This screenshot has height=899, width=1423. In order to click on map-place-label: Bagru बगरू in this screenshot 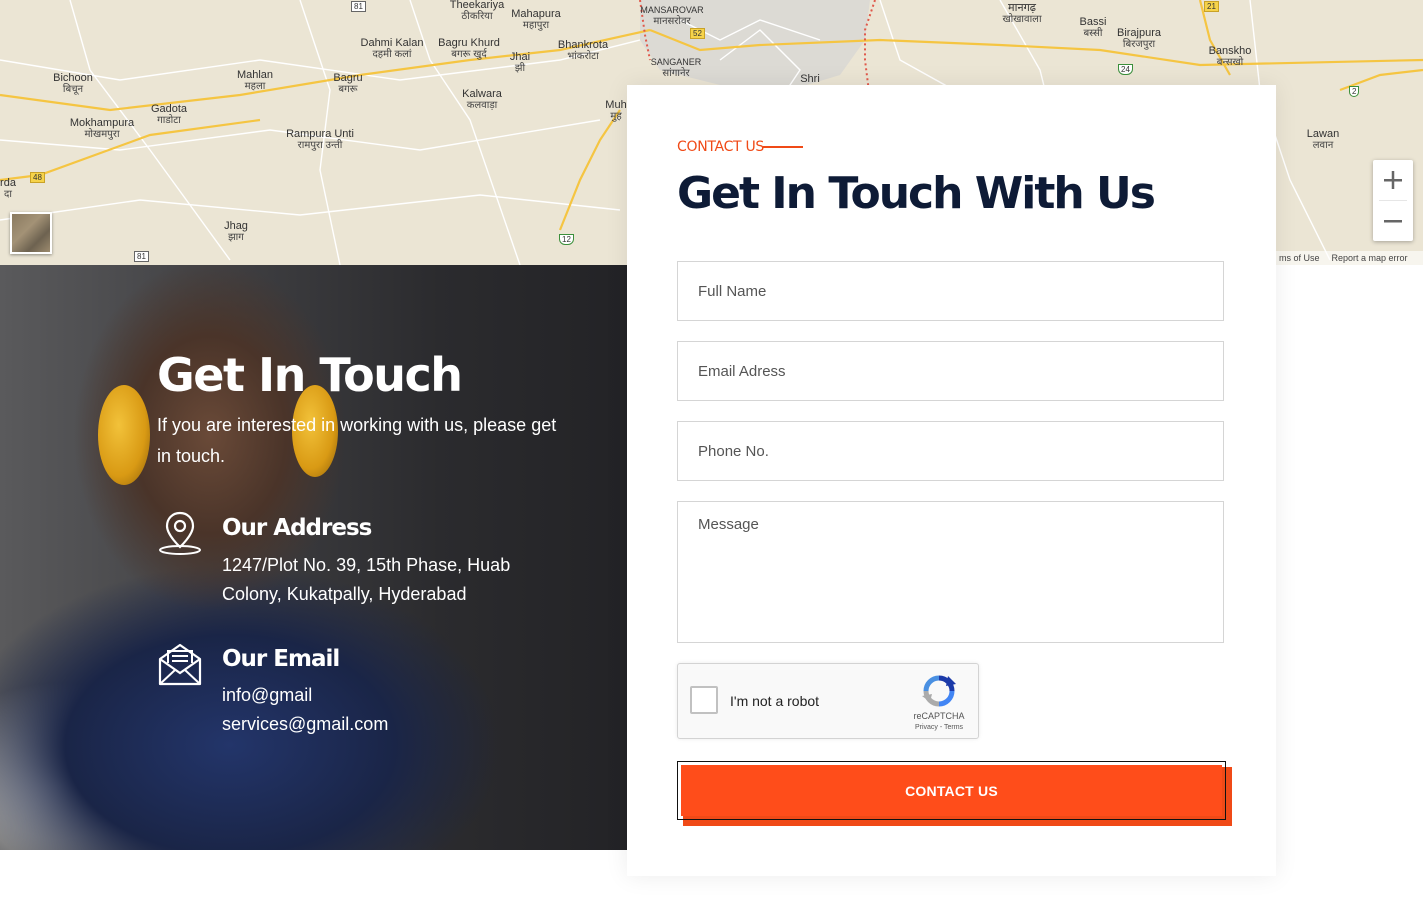, I will do `click(348, 84)`.